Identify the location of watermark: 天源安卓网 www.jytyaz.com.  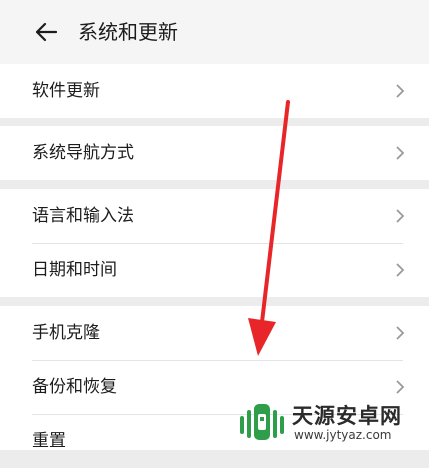
(330, 424).